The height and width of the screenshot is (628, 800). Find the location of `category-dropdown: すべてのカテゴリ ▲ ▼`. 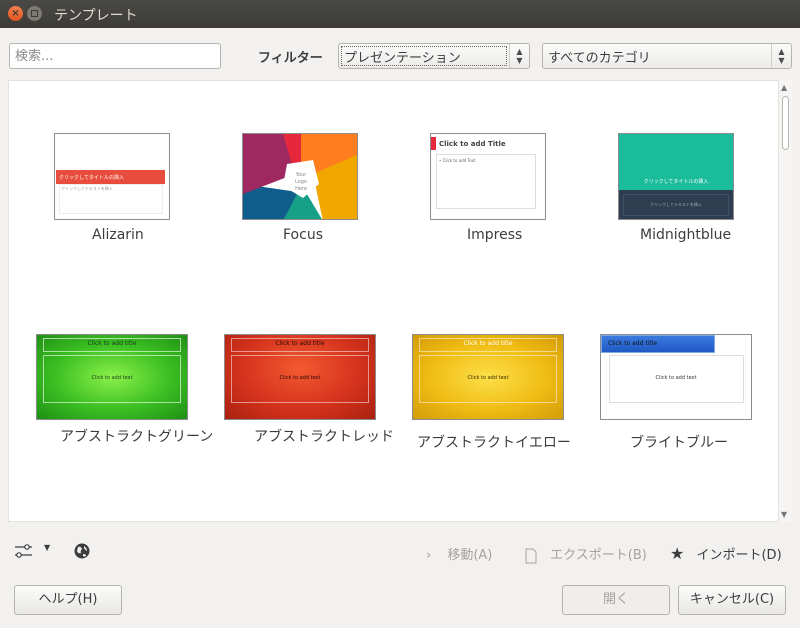

category-dropdown: すべてのカテゴリ ▲ ▼ is located at coordinates (667, 56).